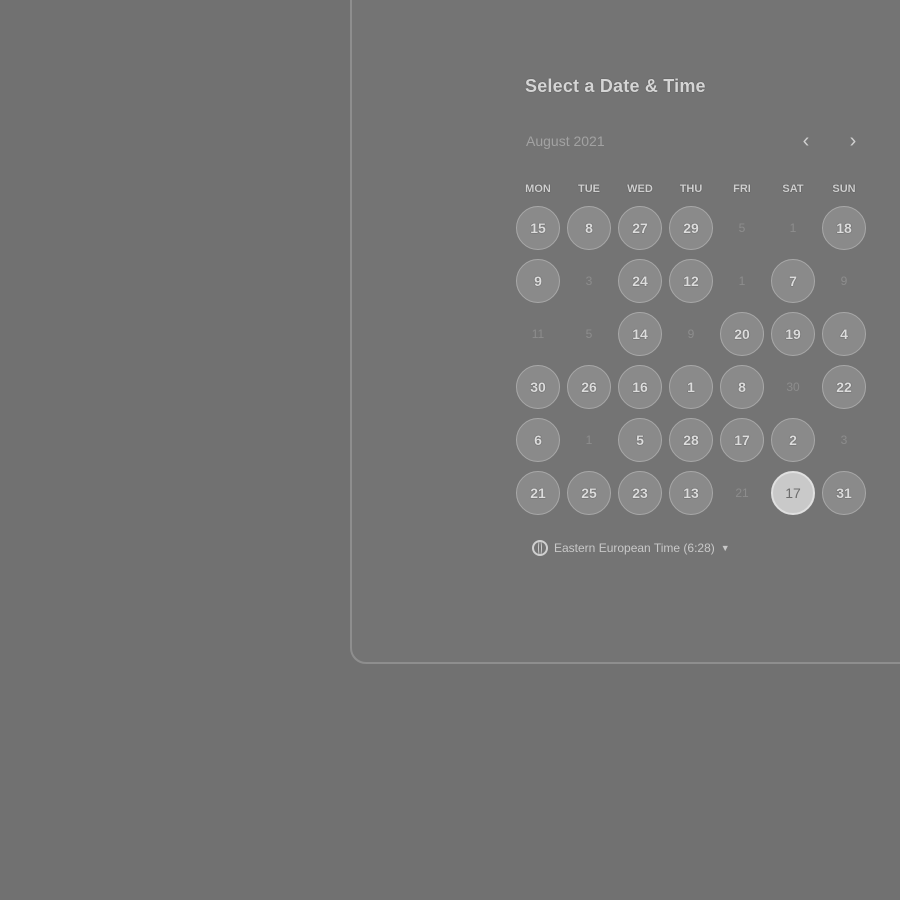  Describe the element at coordinates (538, 189) in the screenshot. I see `weekday-mon: MON` at that location.